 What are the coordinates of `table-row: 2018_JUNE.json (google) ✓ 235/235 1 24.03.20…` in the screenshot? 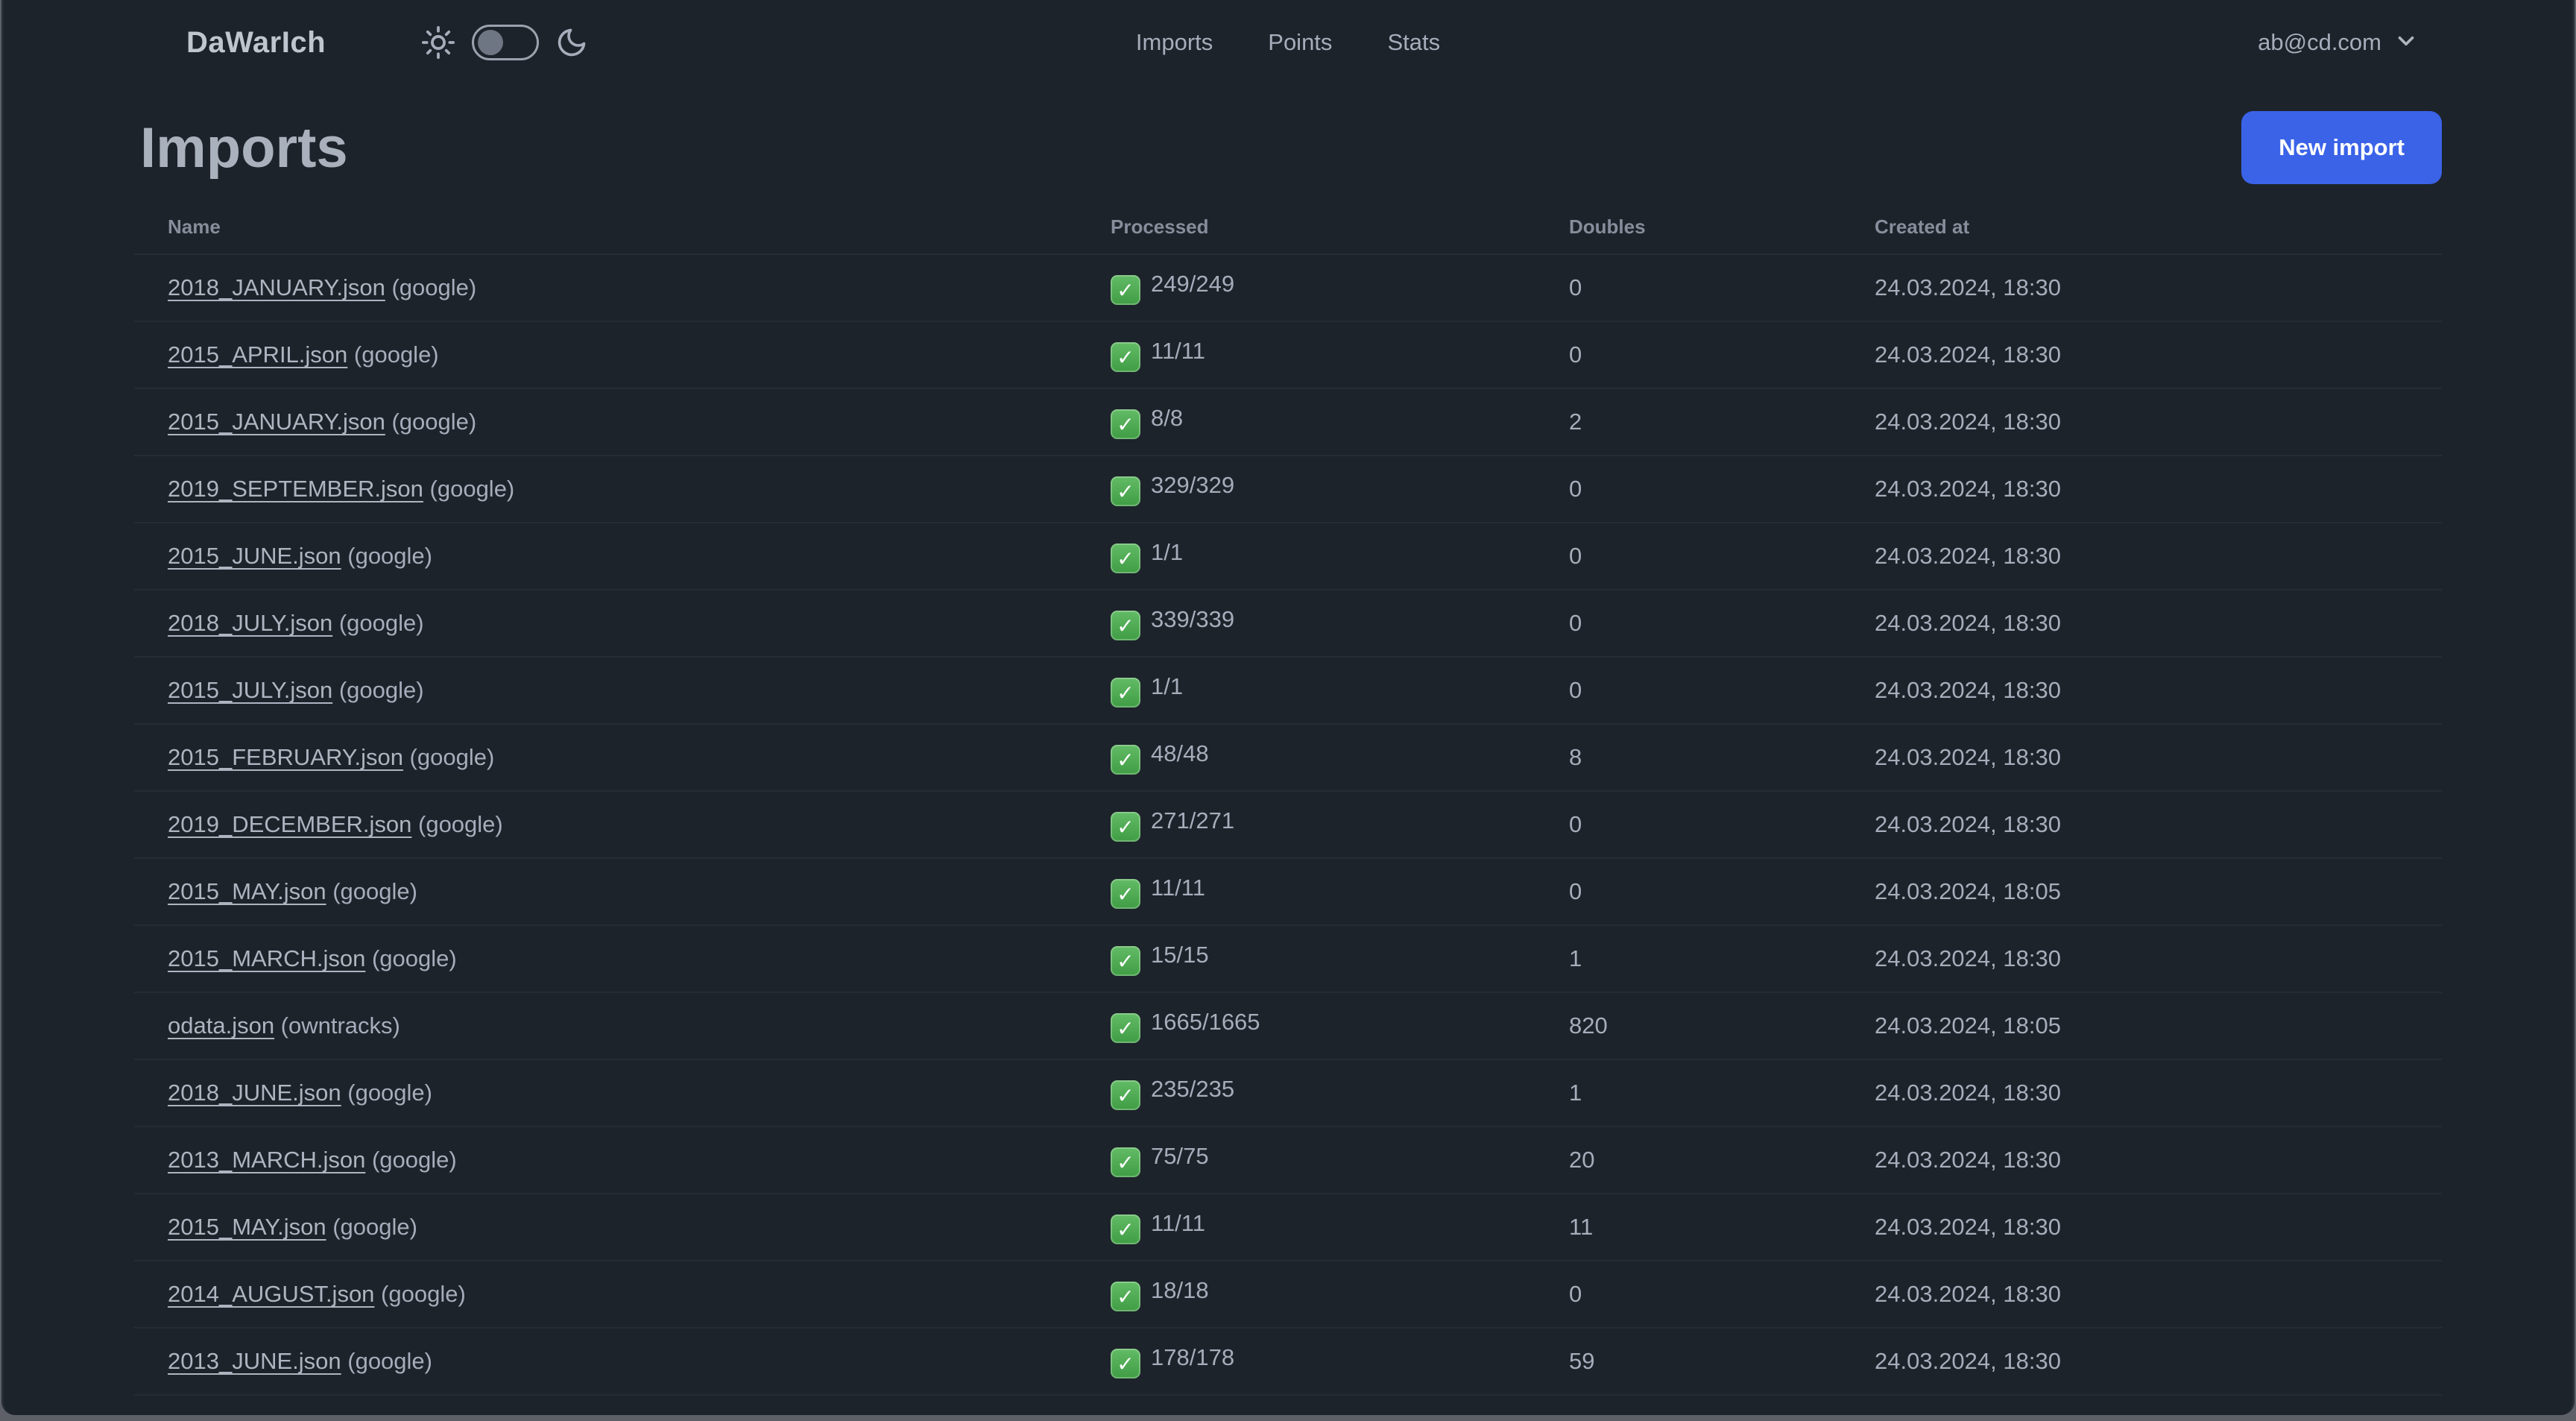 It's located at (1288, 1093).